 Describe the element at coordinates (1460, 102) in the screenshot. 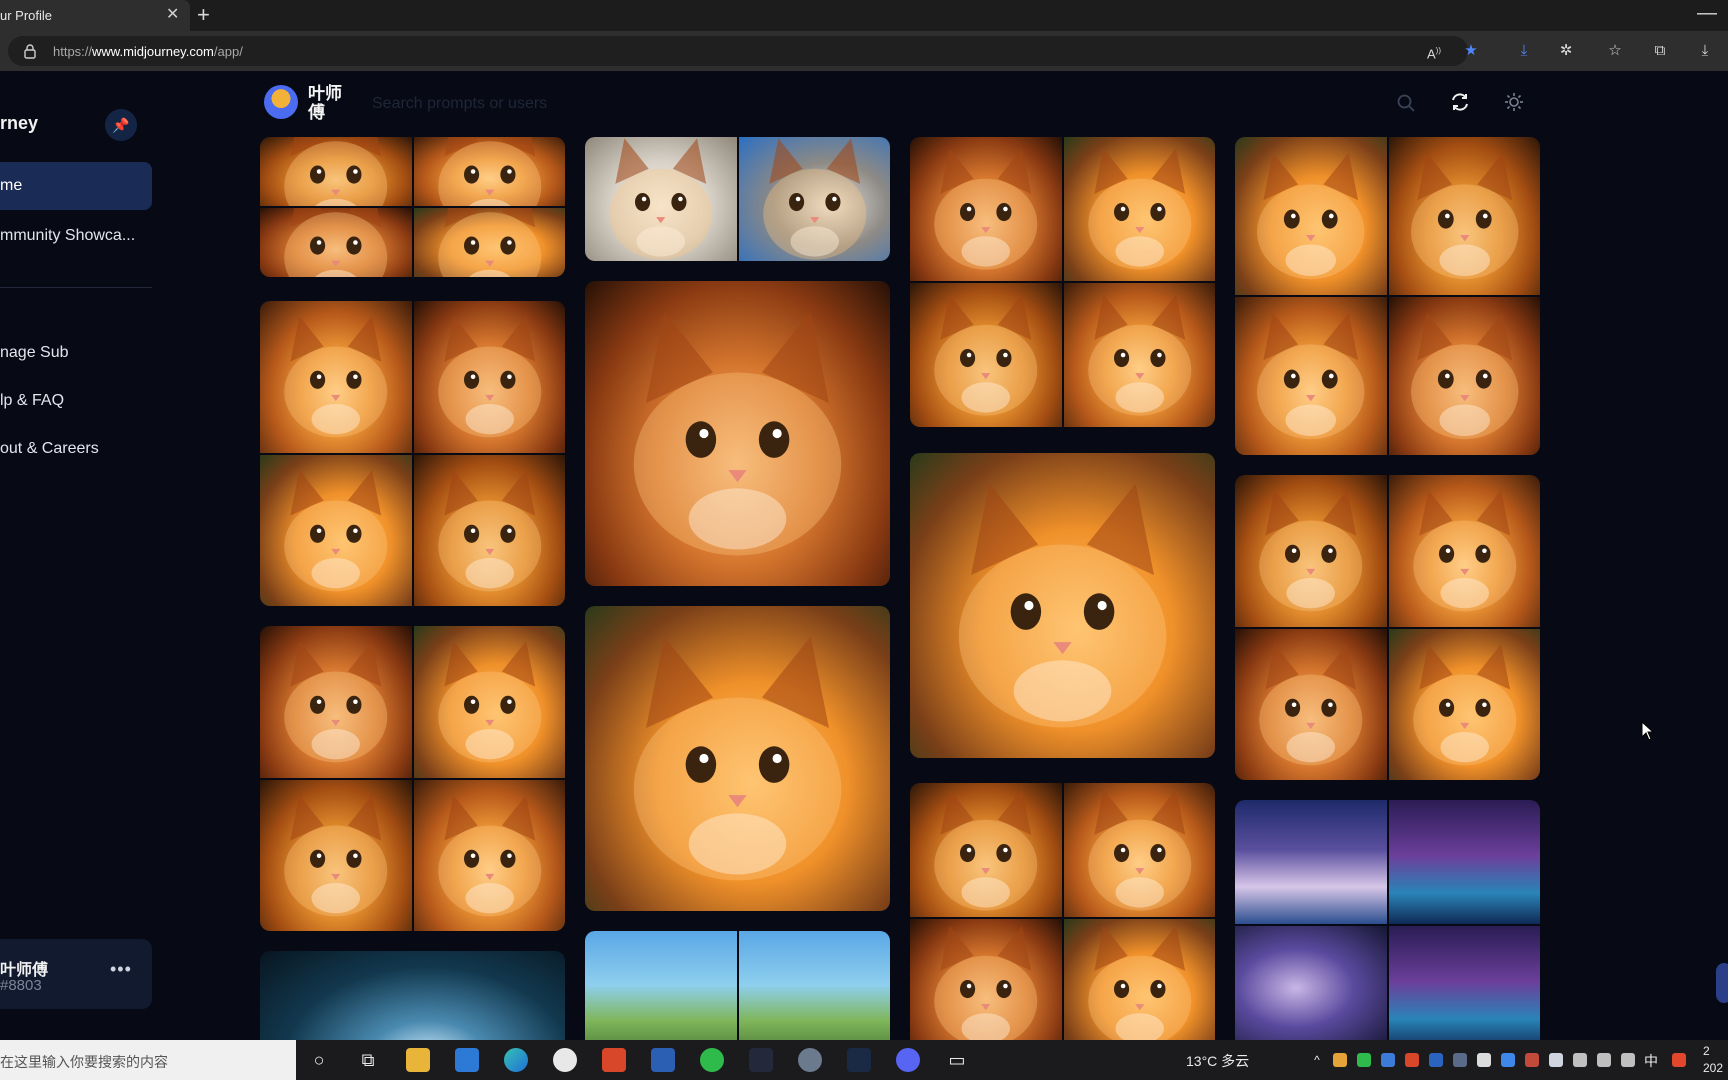

I see `refresh-icon` at that location.